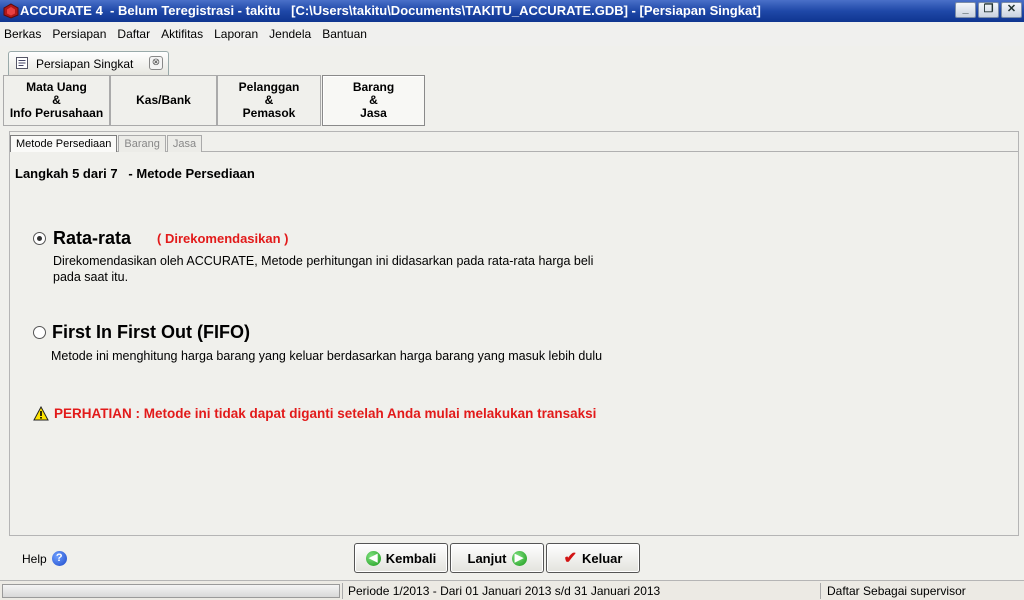  What do you see at coordinates (163, 100) in the screenshot?
I see `step-tab-kas-bank: Kas/Bank` at bounding box center [163, 100].